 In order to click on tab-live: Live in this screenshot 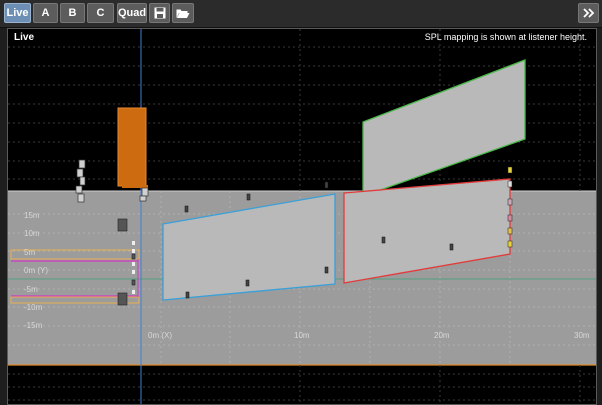, I will do `click(17, 13)`.